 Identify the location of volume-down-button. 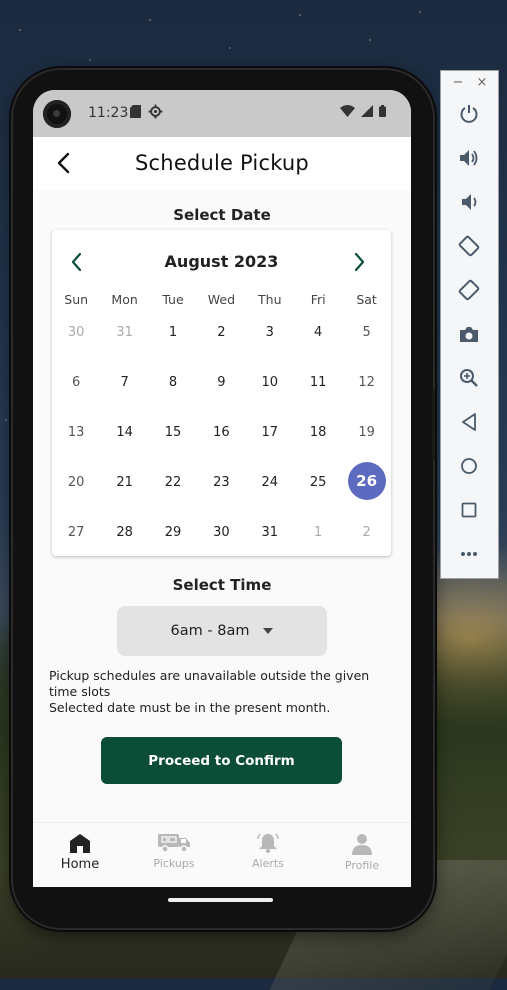
(469, 202).